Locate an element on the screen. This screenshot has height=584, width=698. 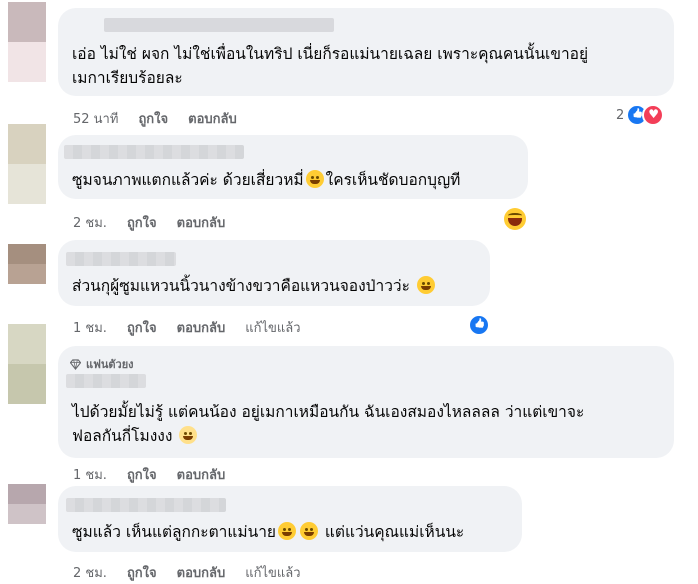
comment-actions: 2 ชม. ถูกใจ ตอบกลับ is located at coordinates (149, 222).